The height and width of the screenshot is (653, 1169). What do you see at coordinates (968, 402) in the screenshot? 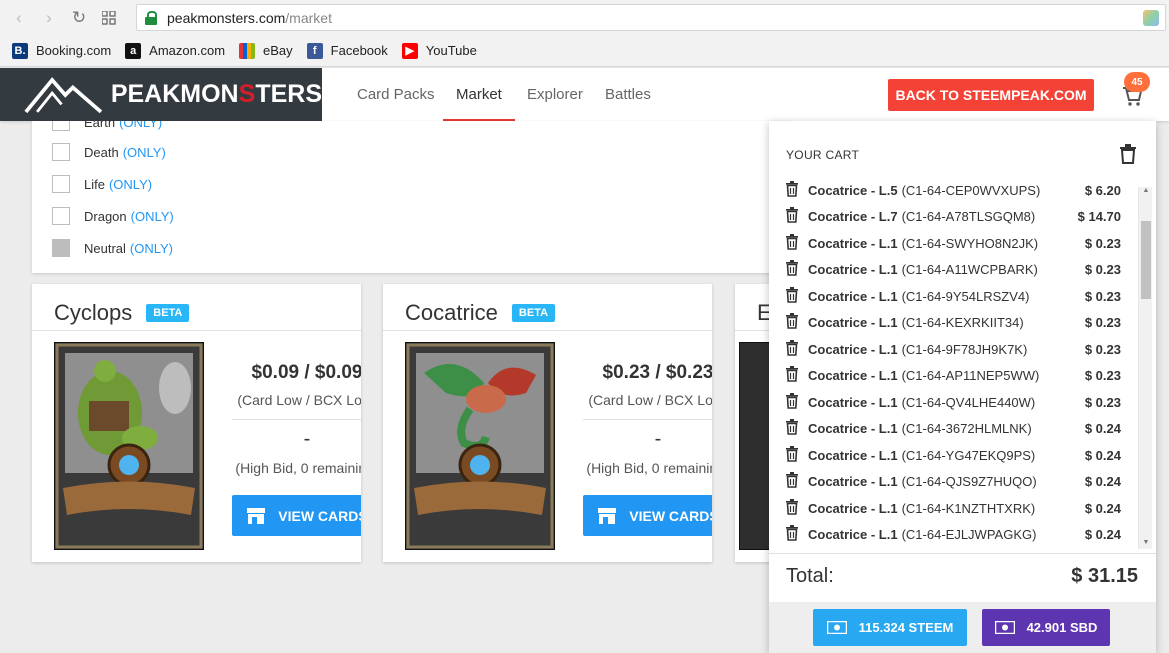
I see `cart-item-code: (C1-64-QV4LHE440W)` at bounding box center [968, 402].